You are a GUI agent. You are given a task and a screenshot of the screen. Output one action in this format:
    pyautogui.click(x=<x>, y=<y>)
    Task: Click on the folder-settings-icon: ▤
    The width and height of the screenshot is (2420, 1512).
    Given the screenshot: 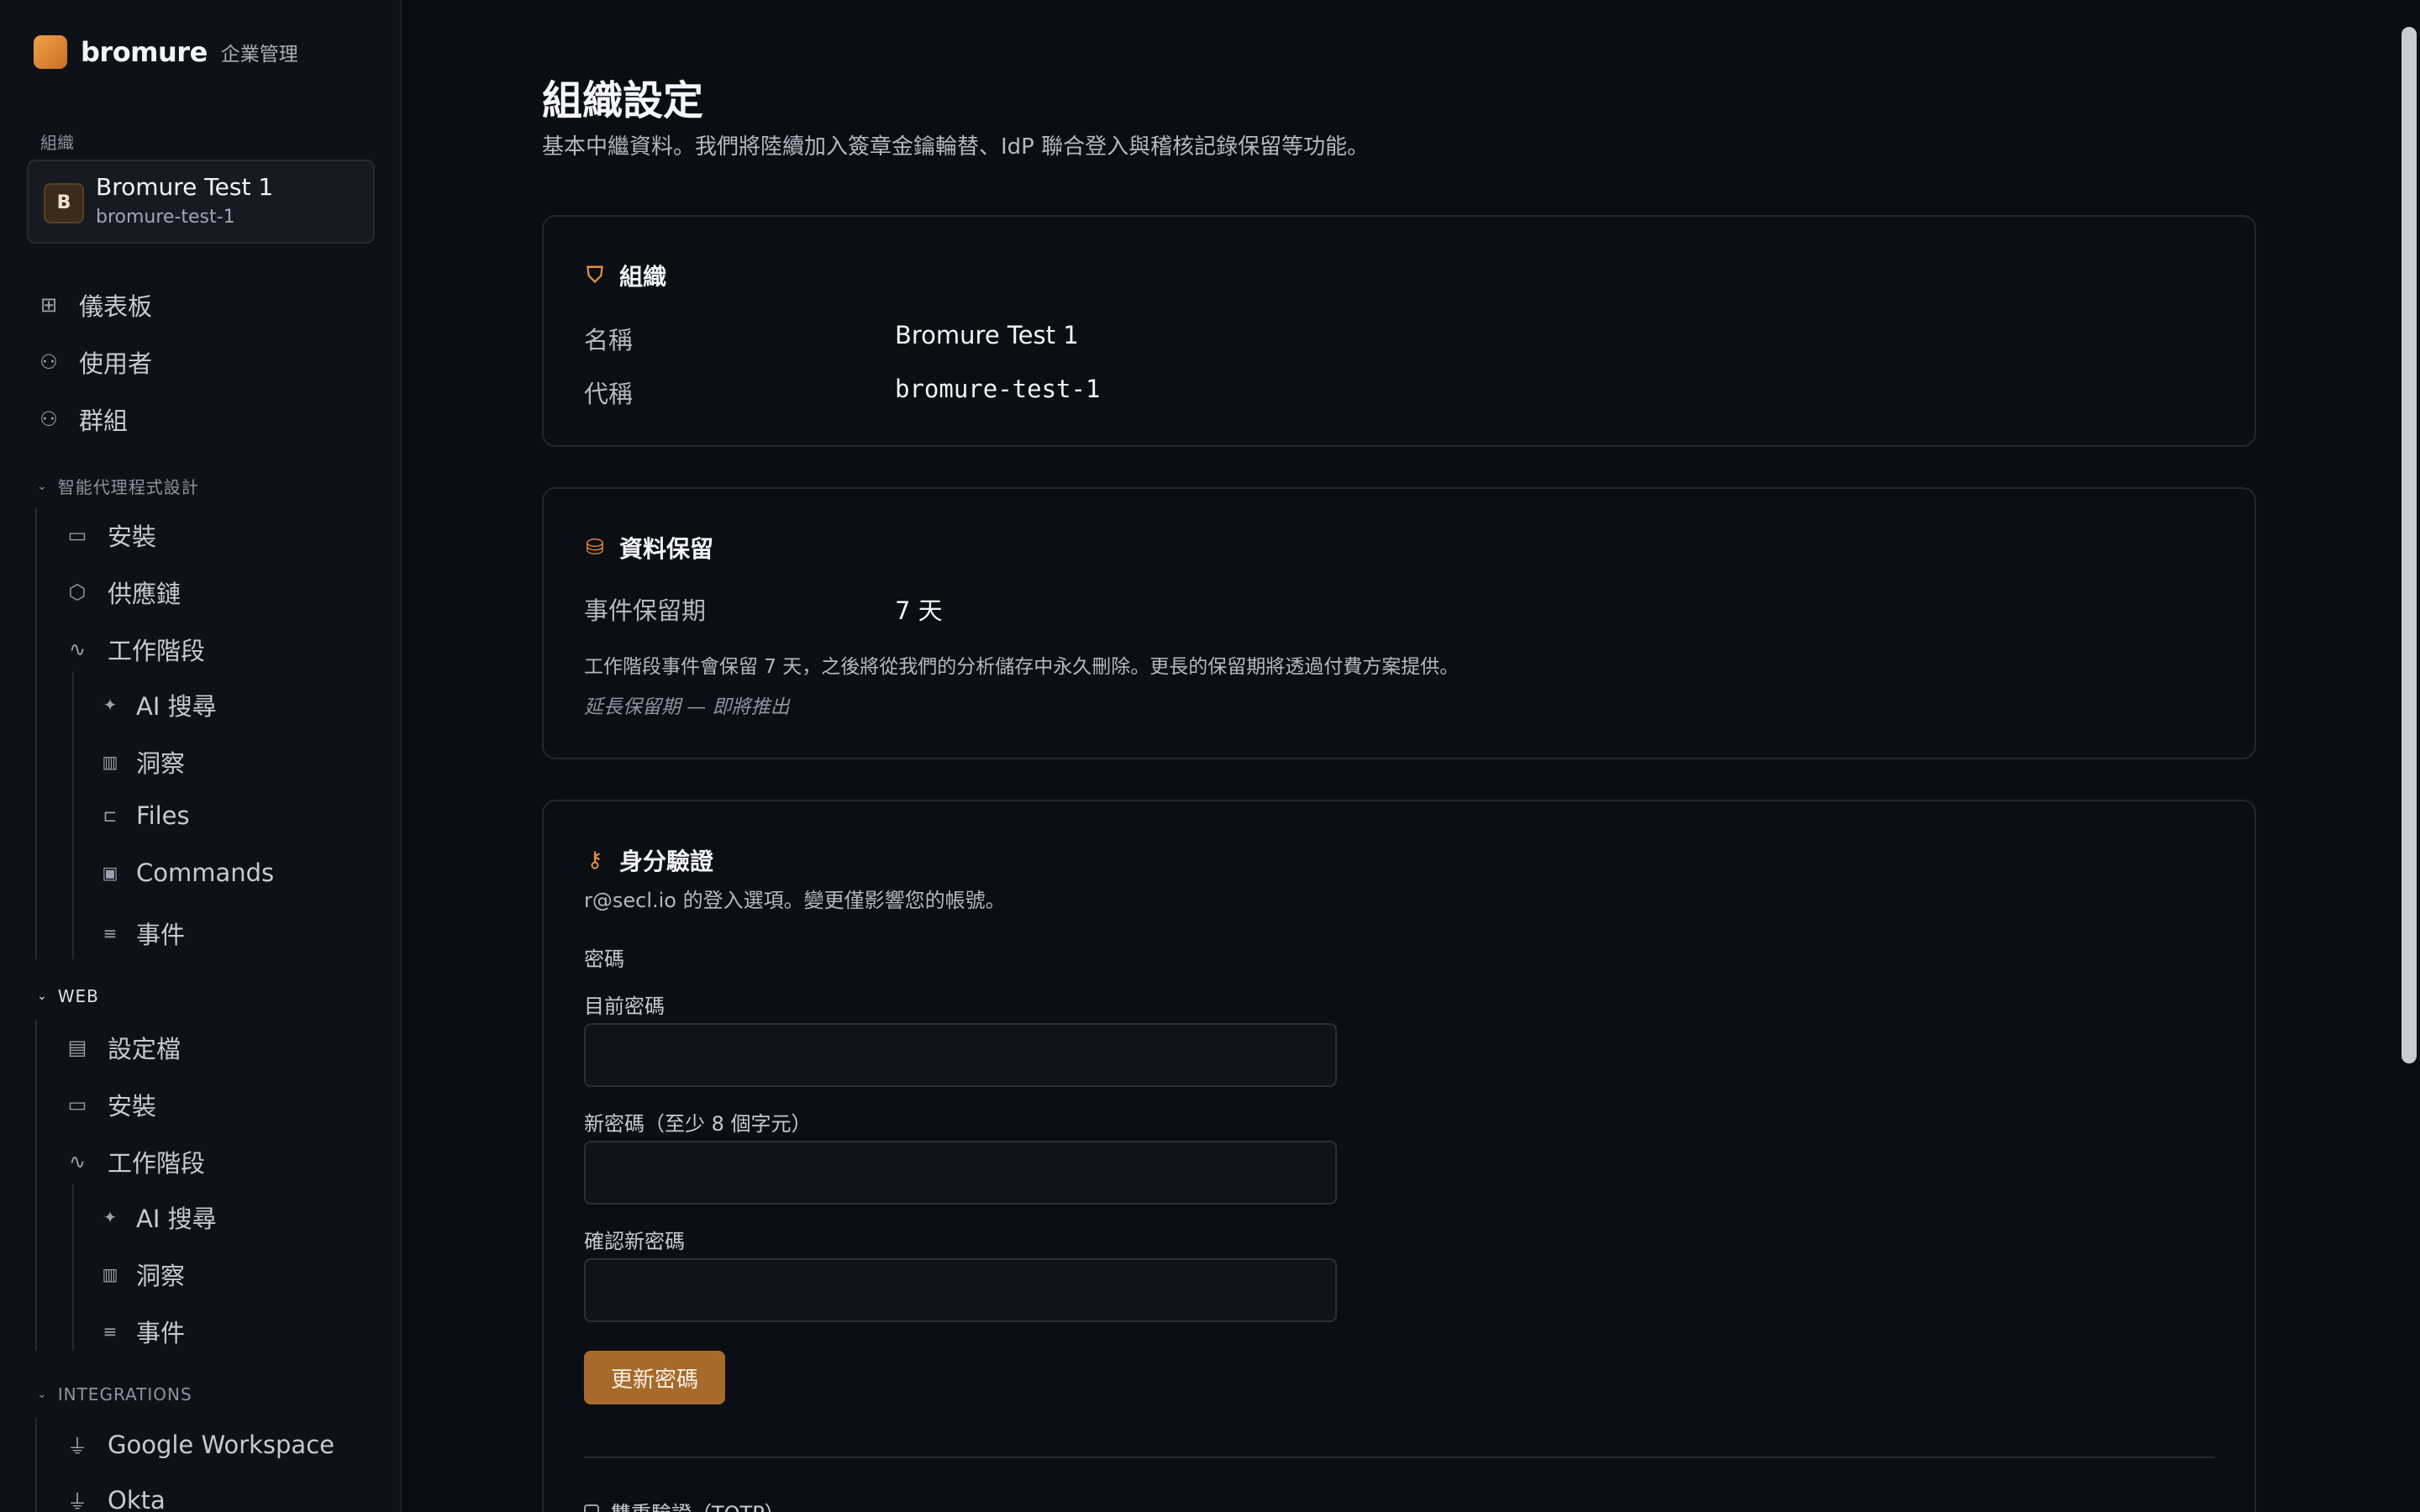 What is the action you would take?
    pyautogui.click(x=77, y=1047)
    